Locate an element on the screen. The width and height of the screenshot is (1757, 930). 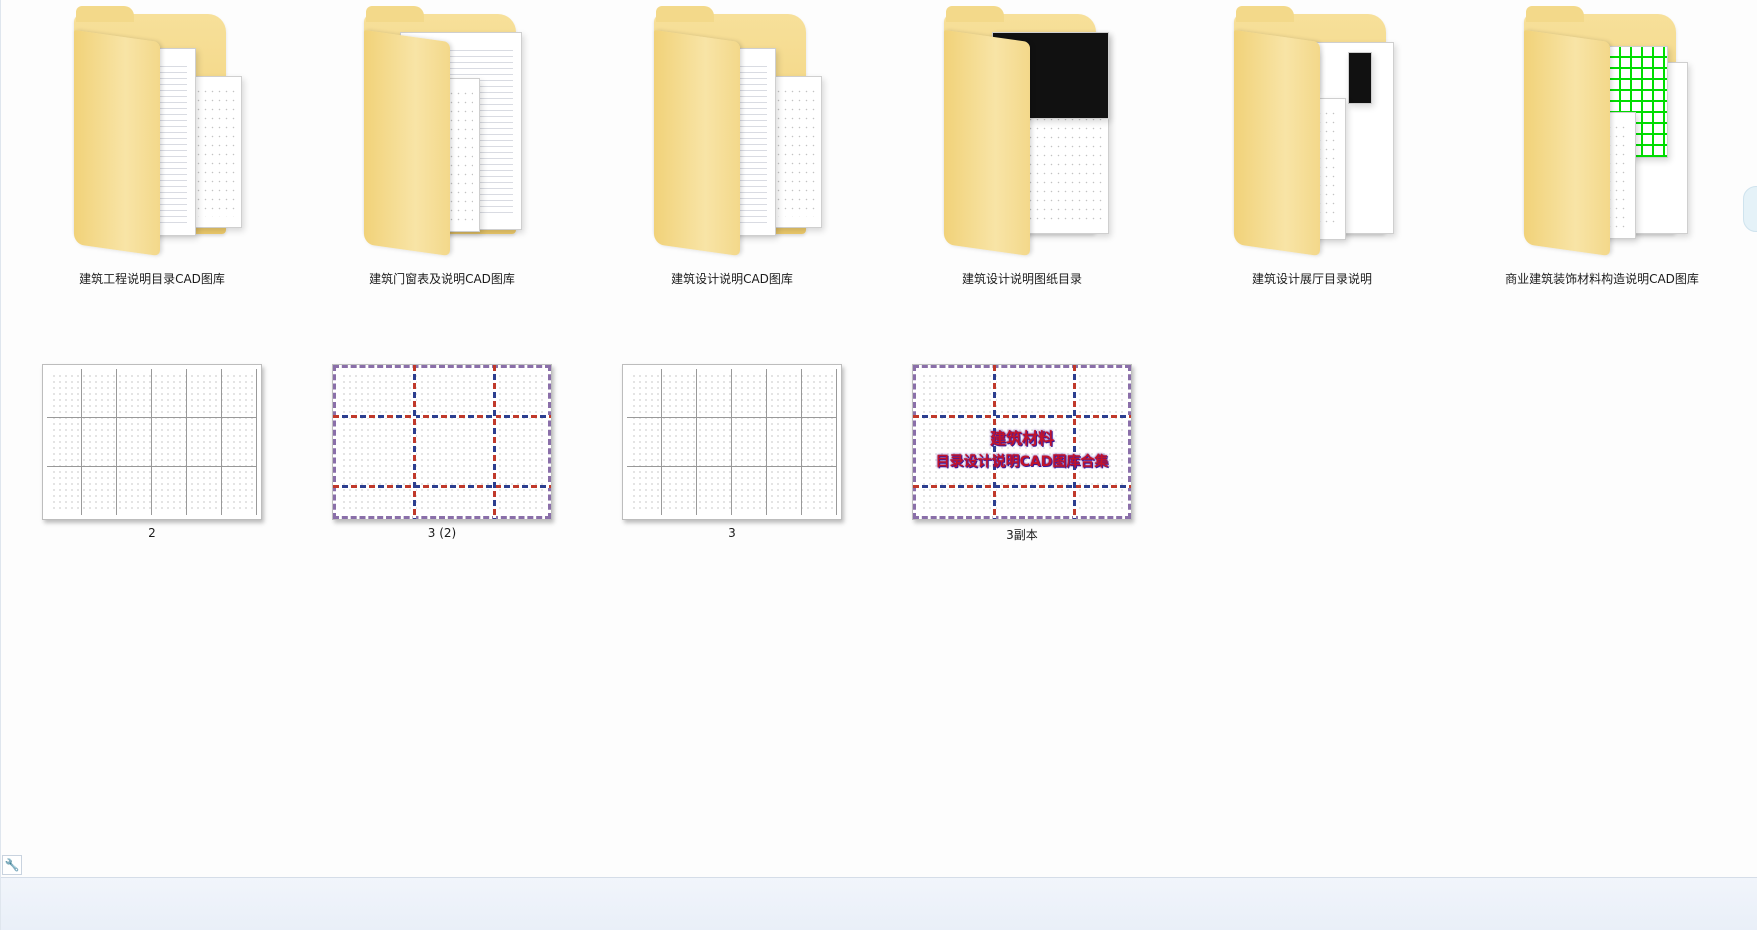
image-file-item: 3 (2) is located at coordinates (442, 452).